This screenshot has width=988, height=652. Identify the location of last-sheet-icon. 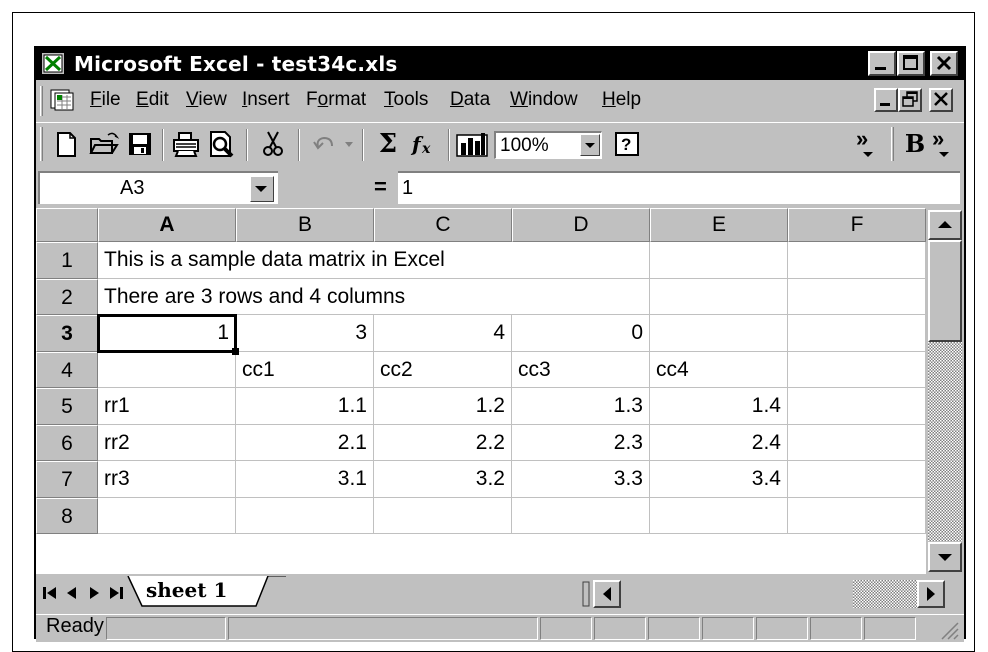
(116, 593).